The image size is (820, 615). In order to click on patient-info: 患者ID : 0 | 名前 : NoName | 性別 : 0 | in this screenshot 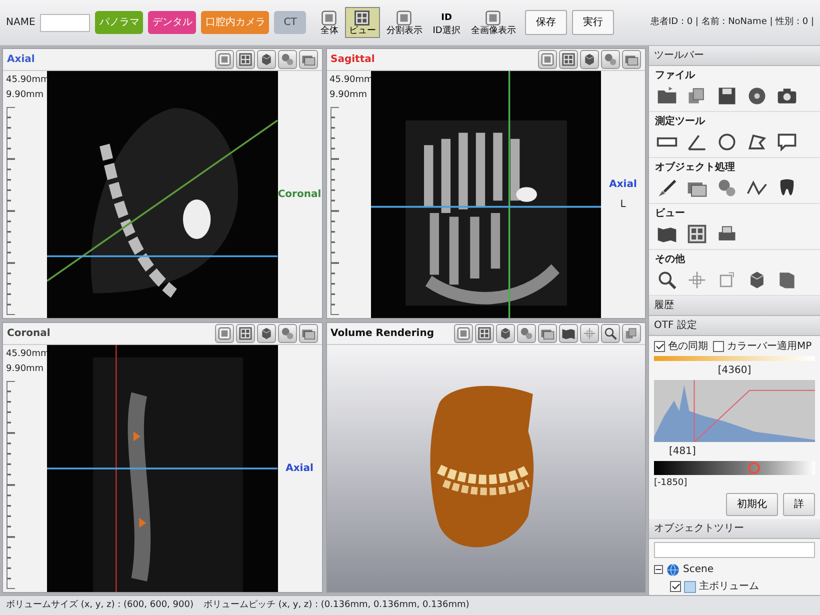, I will do `click(732, 22)`.